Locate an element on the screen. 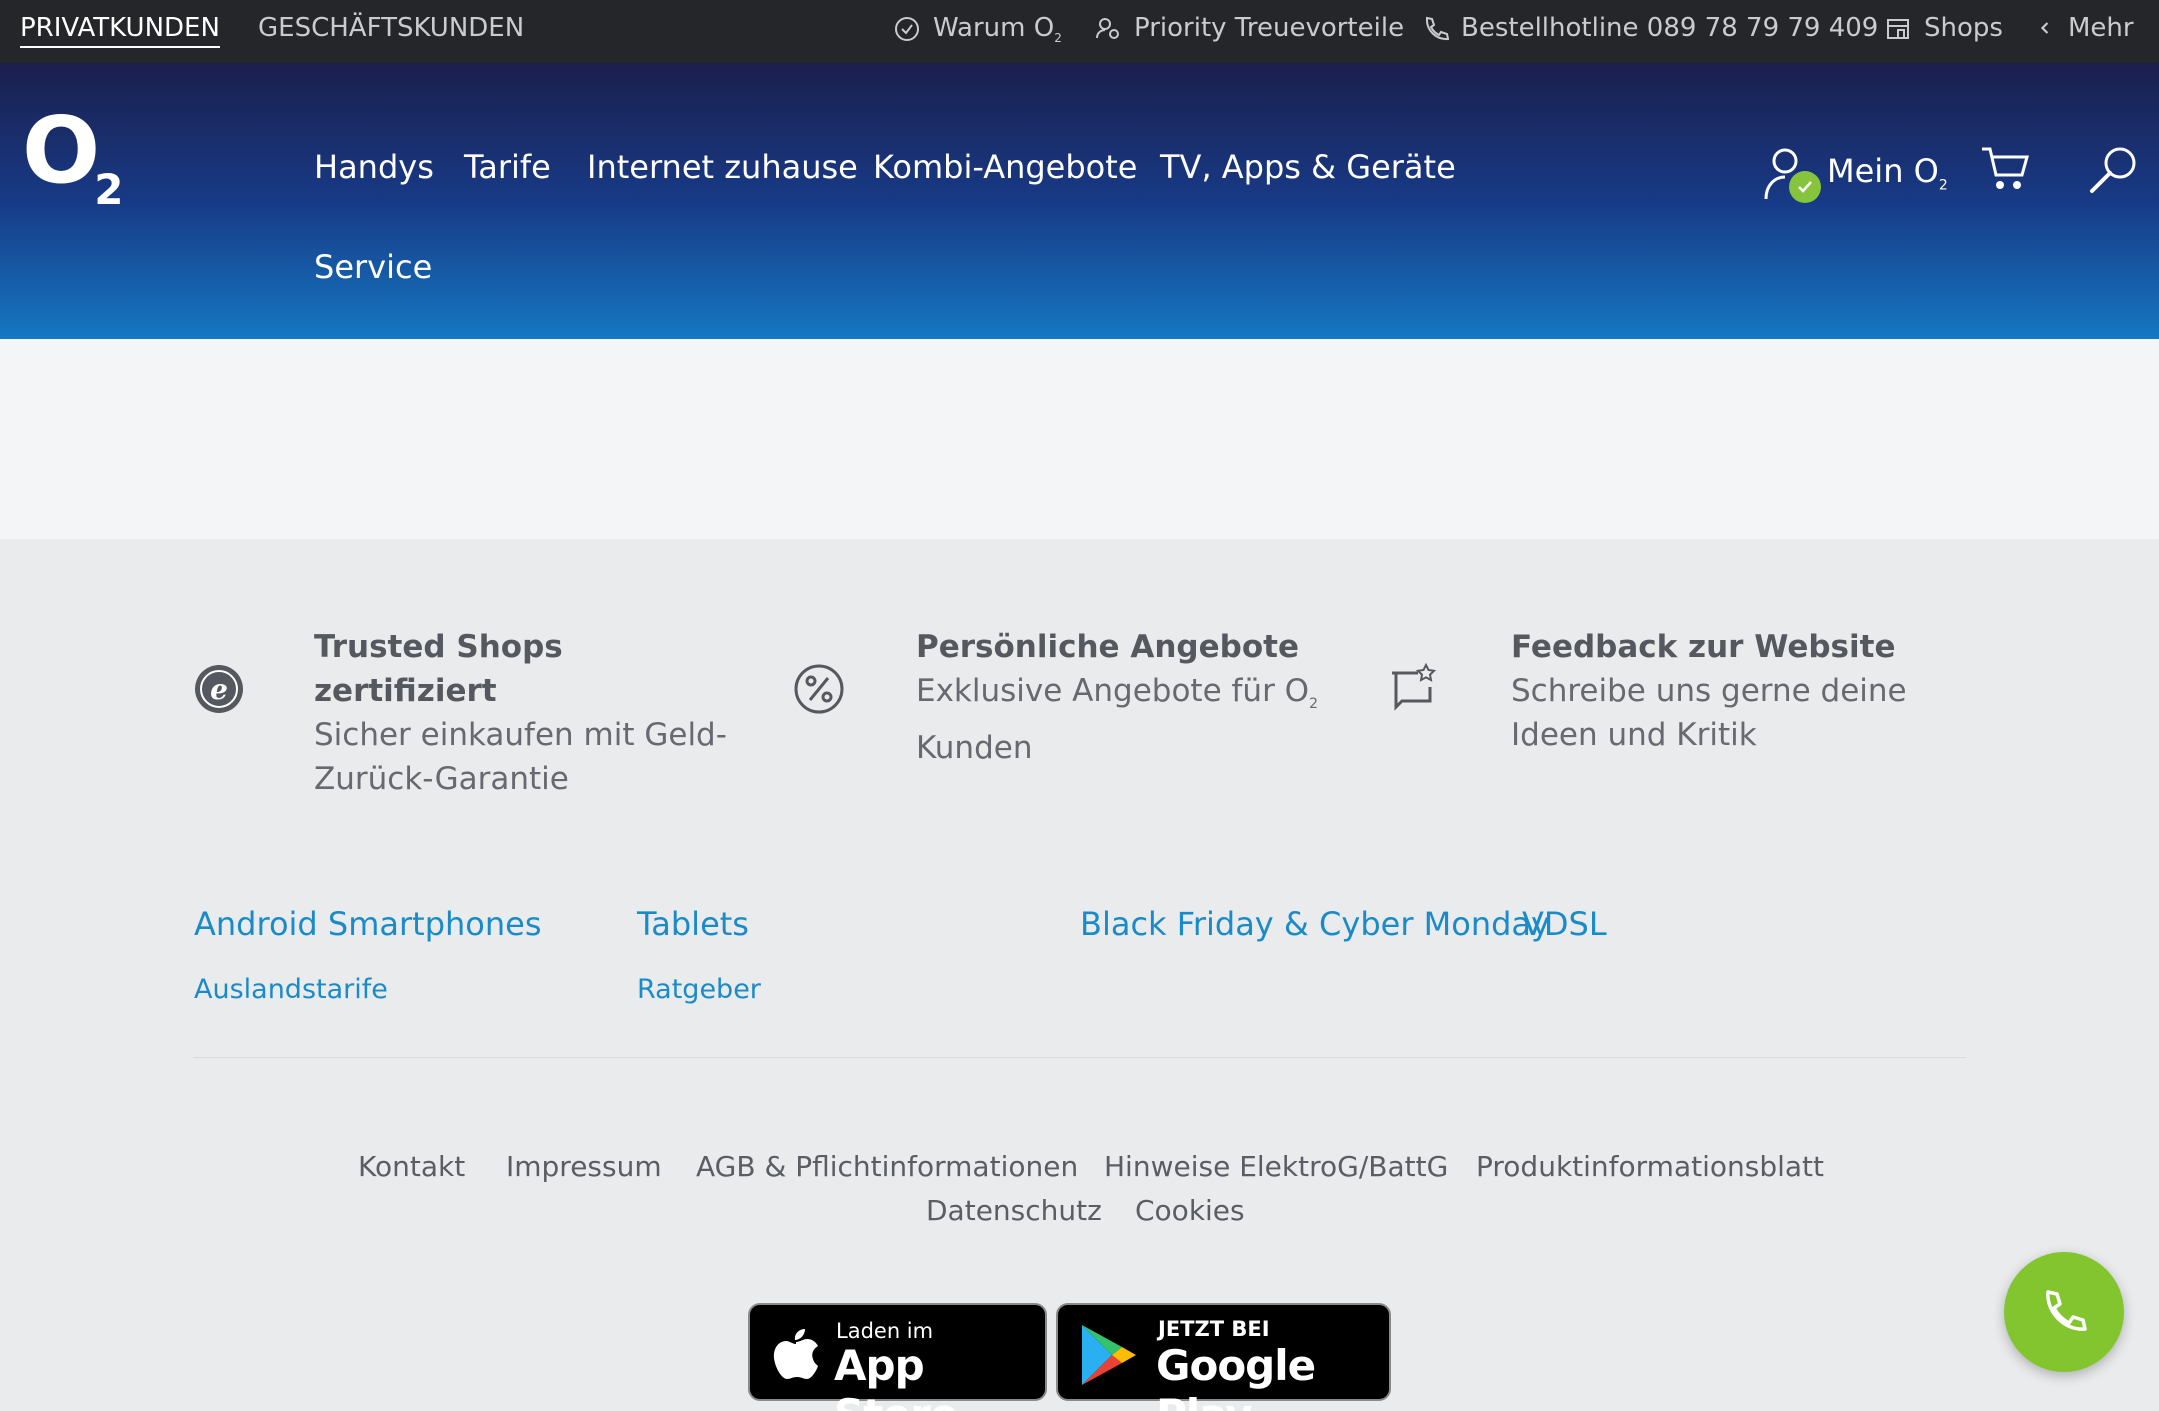  feature-title: Trusted Shops zertifiziert is located at coordinates (438, 669).